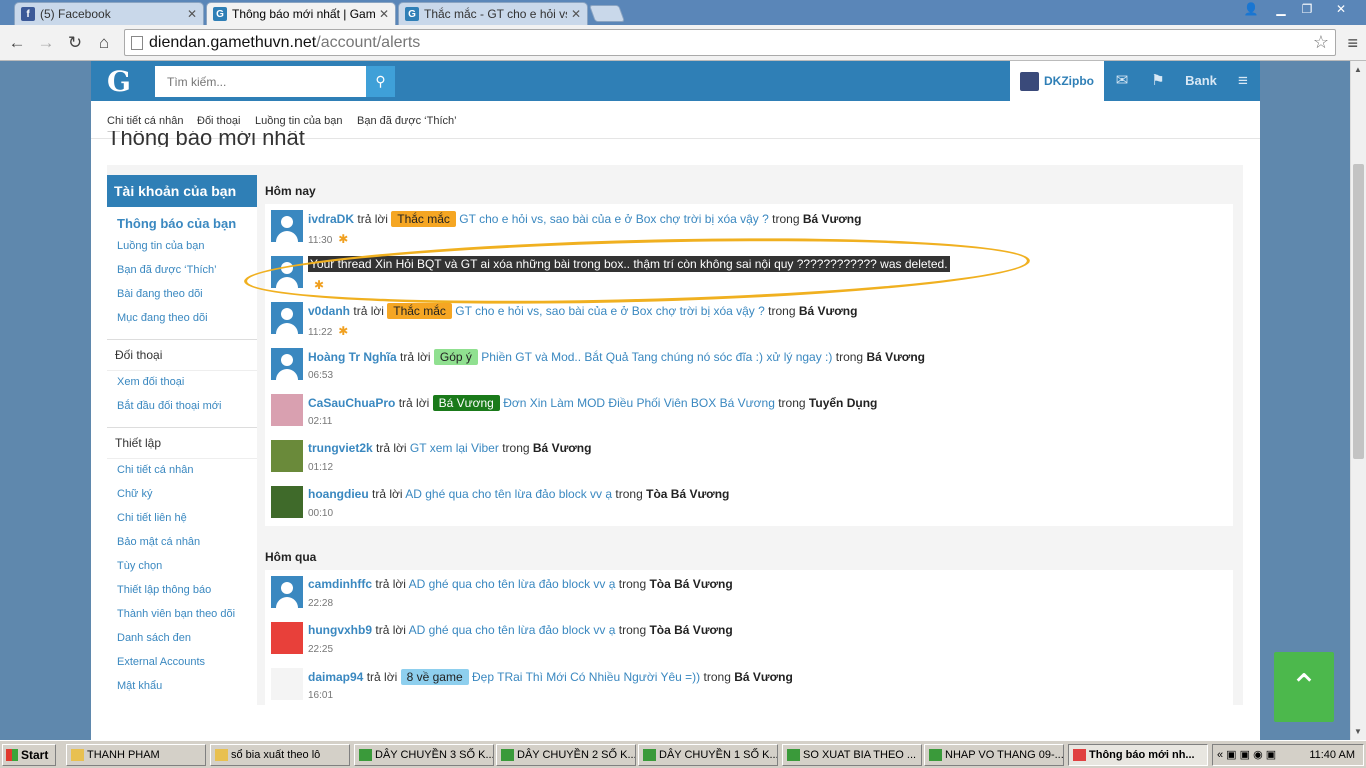  Describe the element at coordinates (182, 567) in the screenshot. I see `sidebar-item-preferences: Tùy chọn` at that location.